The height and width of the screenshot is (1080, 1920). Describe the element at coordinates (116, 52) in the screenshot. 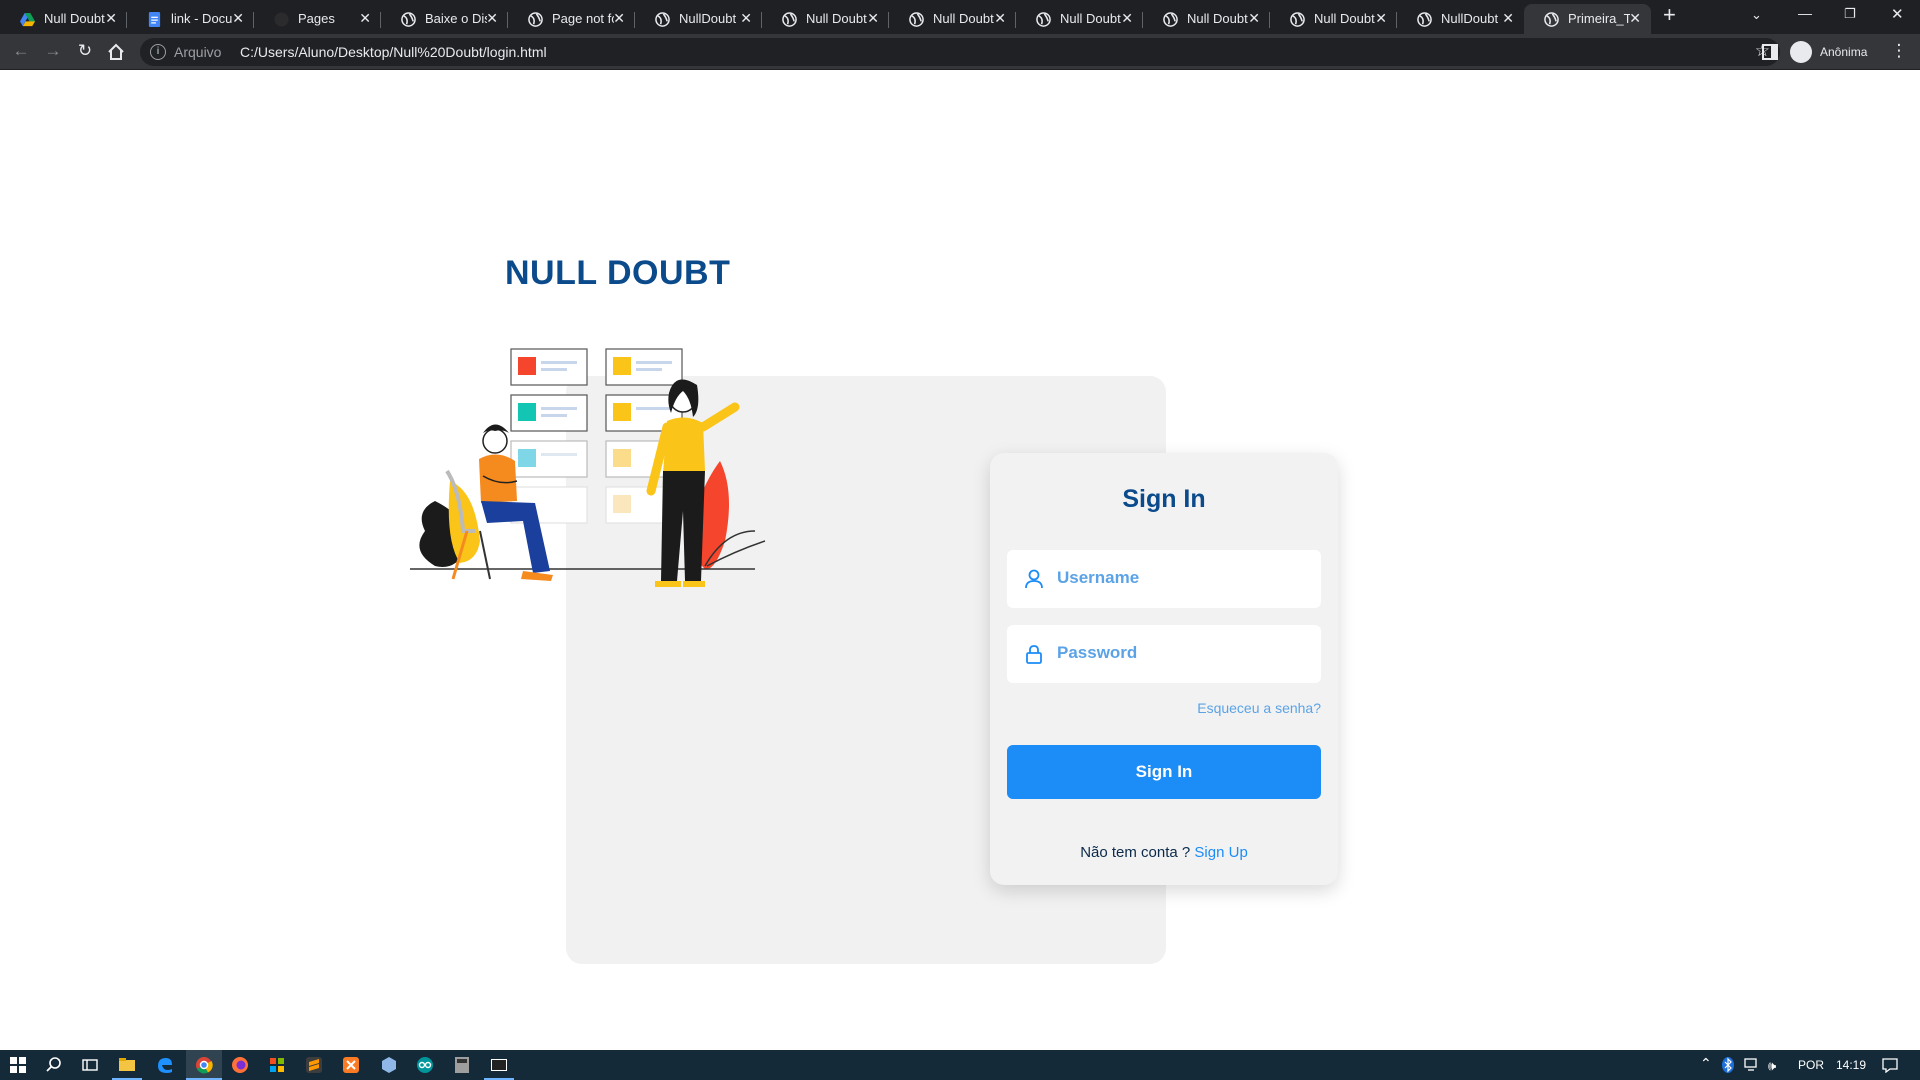

I see `home-icon` at that location.